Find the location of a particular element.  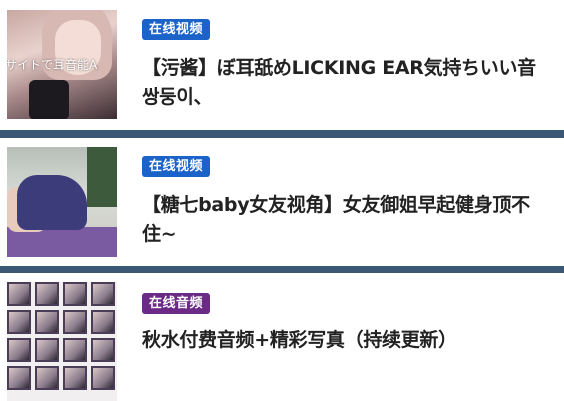

post-thumbnail: サイトで耳音能A is located at coordinates (62, 64).